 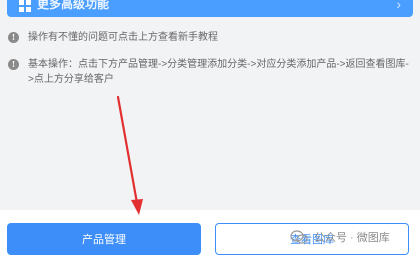 What do you see at coordinates (210, 8) in the screenshot?
I see `advanced-features-bar: 更多高级功能 ›` at bounding box center [210, 8].